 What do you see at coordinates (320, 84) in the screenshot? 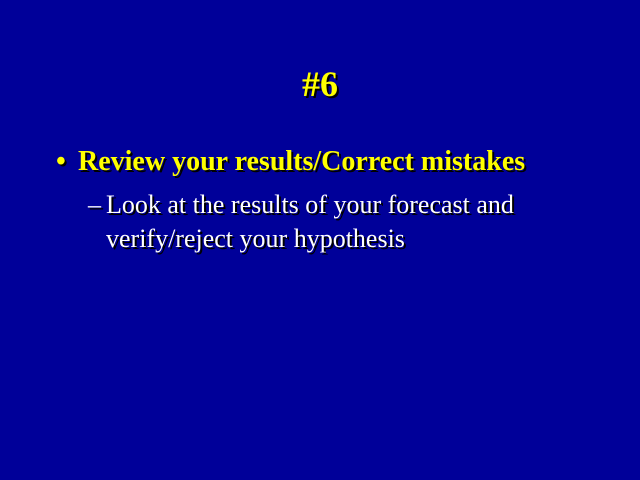
I see `slide-title: #6` at bounding box center [320, 84].